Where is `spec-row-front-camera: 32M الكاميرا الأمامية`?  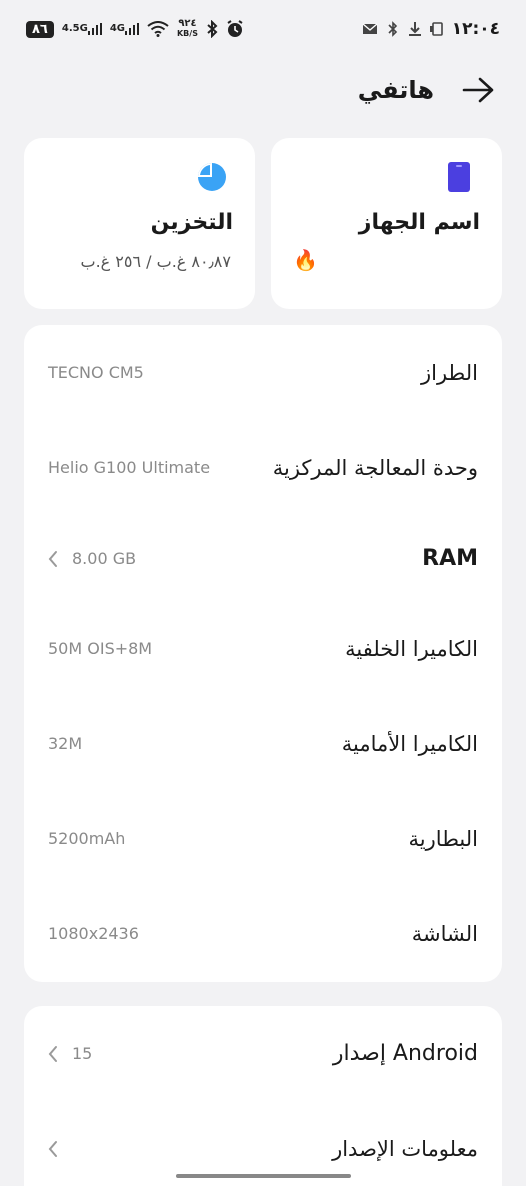
spec-row-front-camera: 32M الكاميرا الأمامية is located at coordinates (263, 743).